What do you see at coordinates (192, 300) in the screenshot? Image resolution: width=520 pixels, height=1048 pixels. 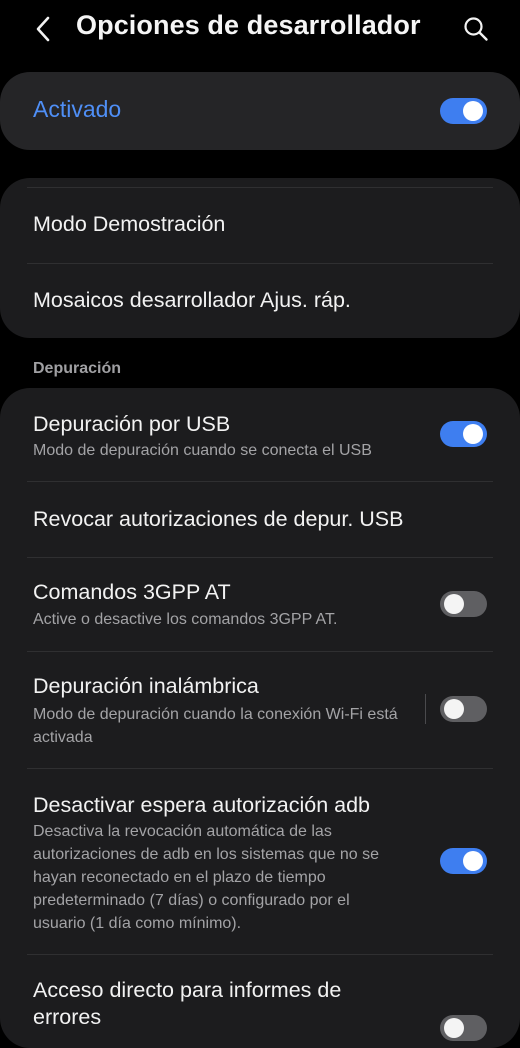 I see `list-item-title: Mosaicos desarrollador Ajus. ráp.` at bounding box center [192, 300].